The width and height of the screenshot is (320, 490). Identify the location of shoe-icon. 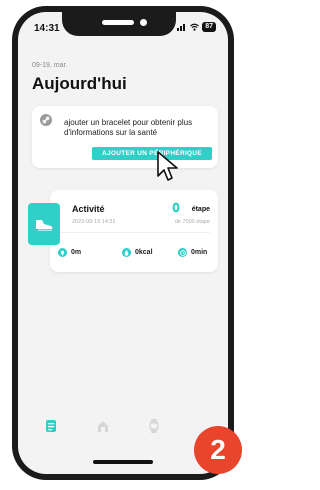
(44, 224).